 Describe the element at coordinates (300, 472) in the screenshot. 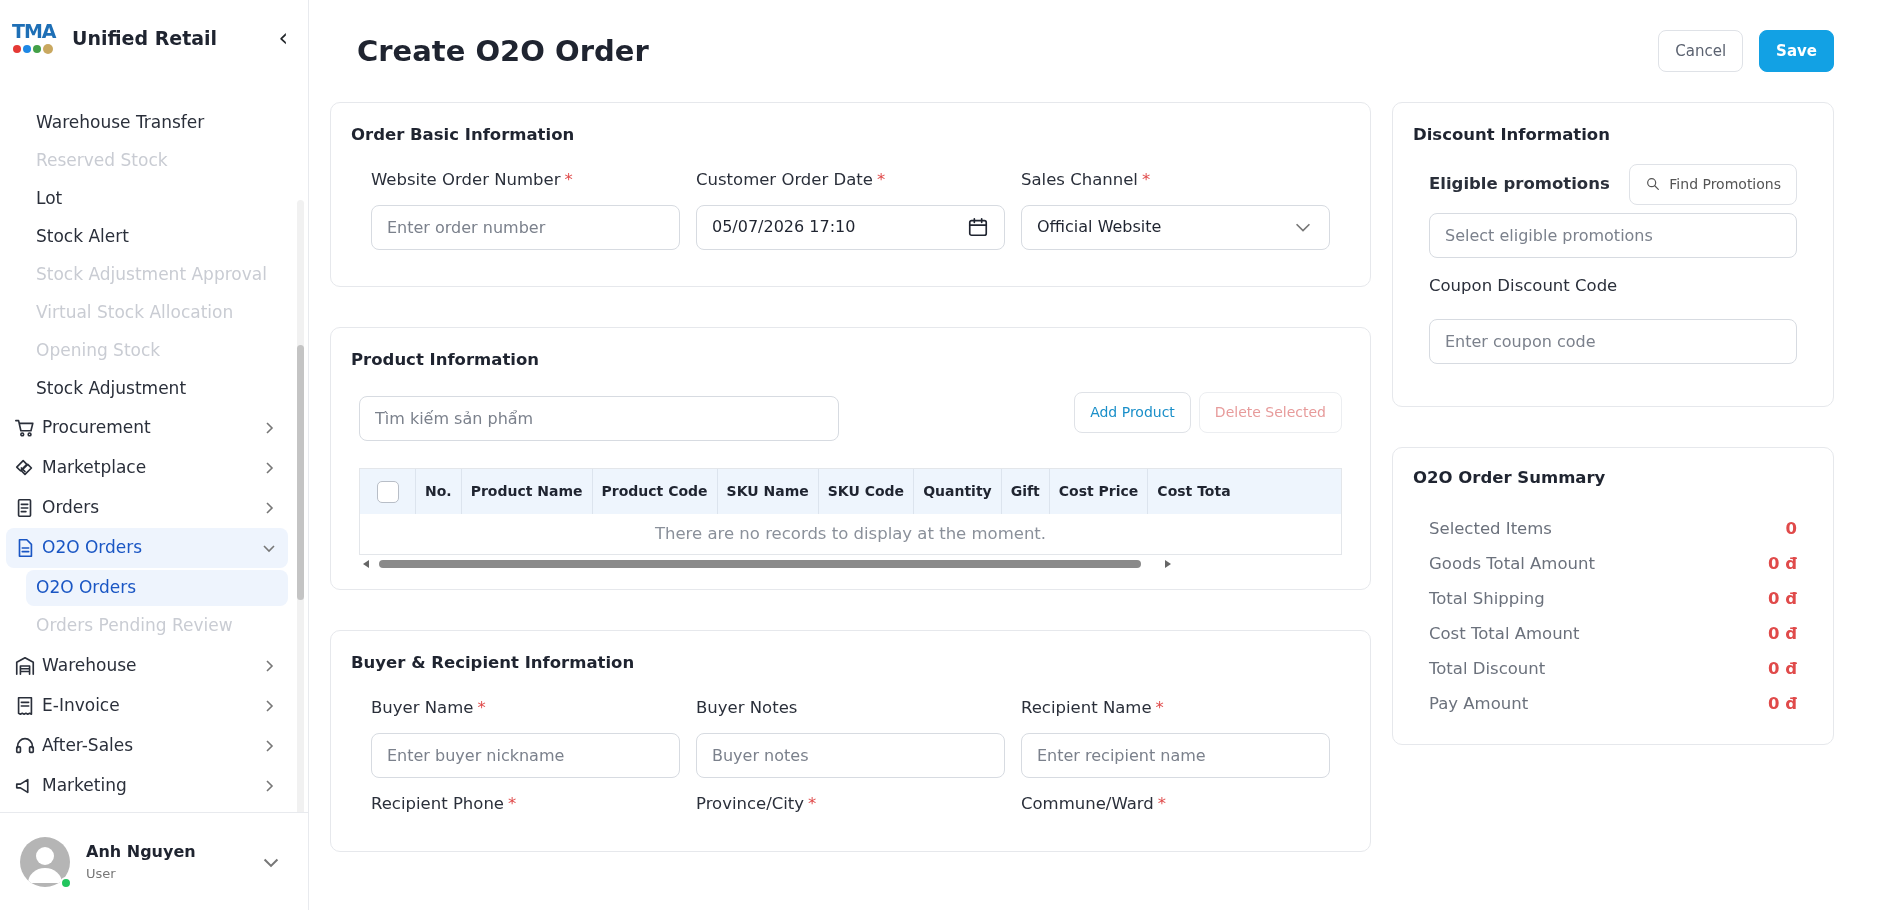

I see `scrollbar-thumb` at that location.